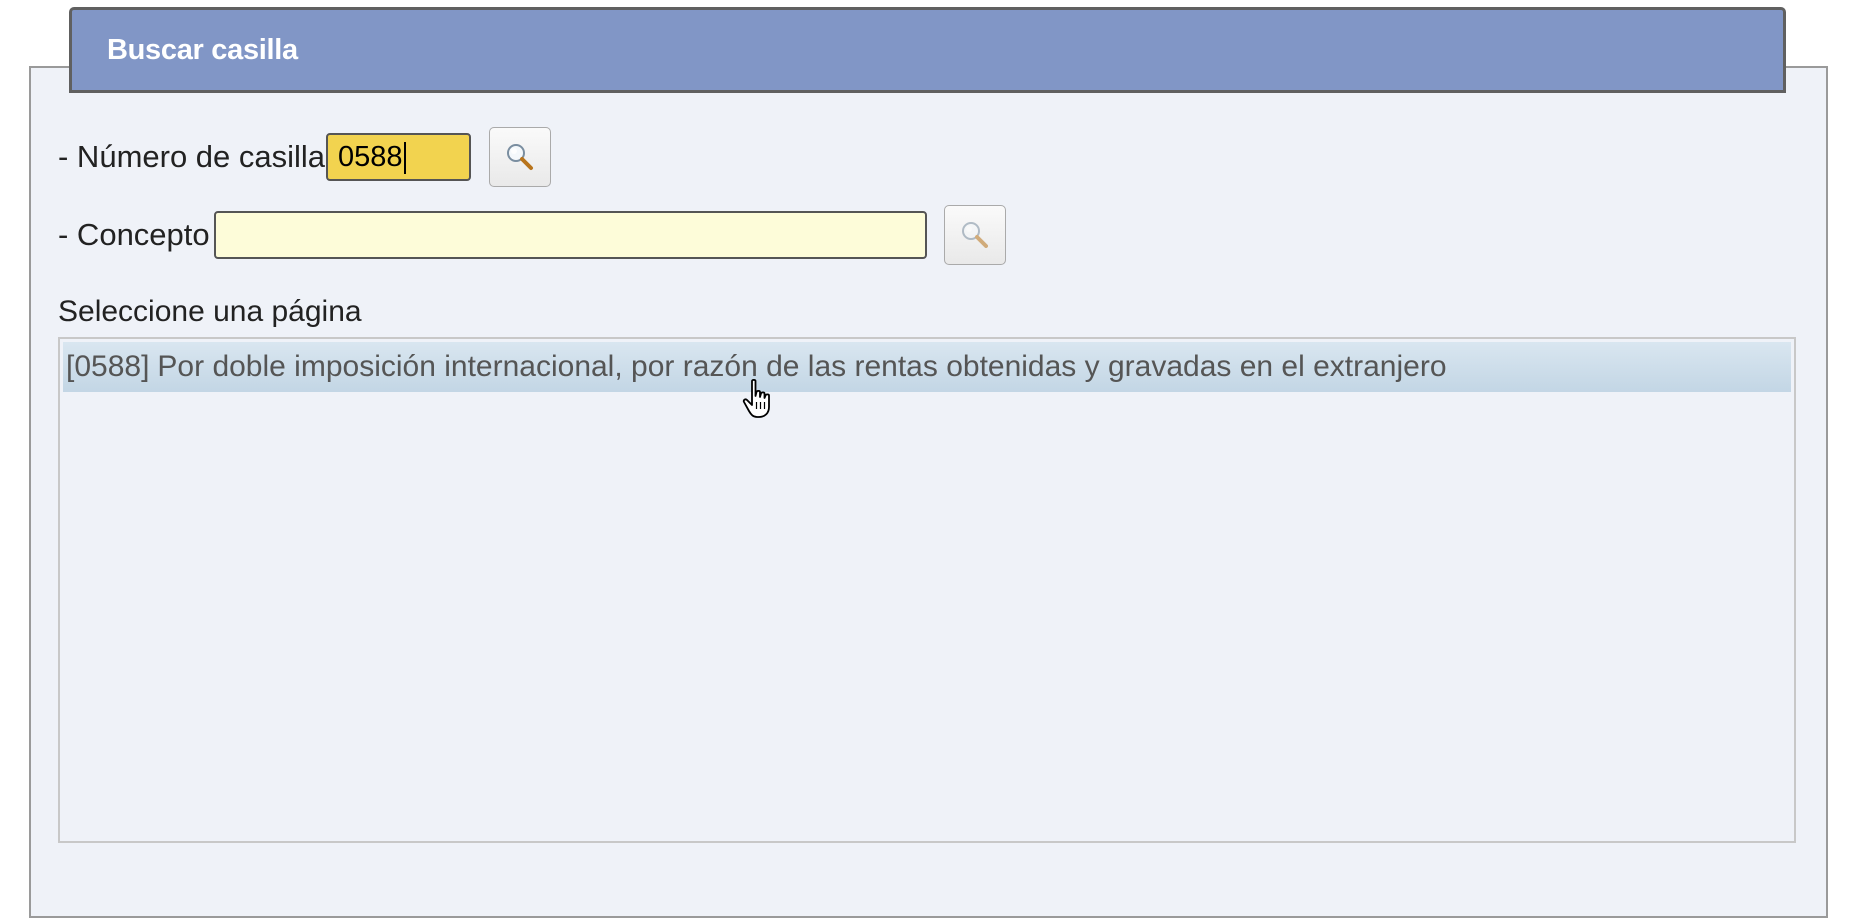 The image size is (1858, 924). Describe the element at coordinates (210, 311) in the screenshot. I see `seleccione-pagina-label: Seleccione una página` at that location.